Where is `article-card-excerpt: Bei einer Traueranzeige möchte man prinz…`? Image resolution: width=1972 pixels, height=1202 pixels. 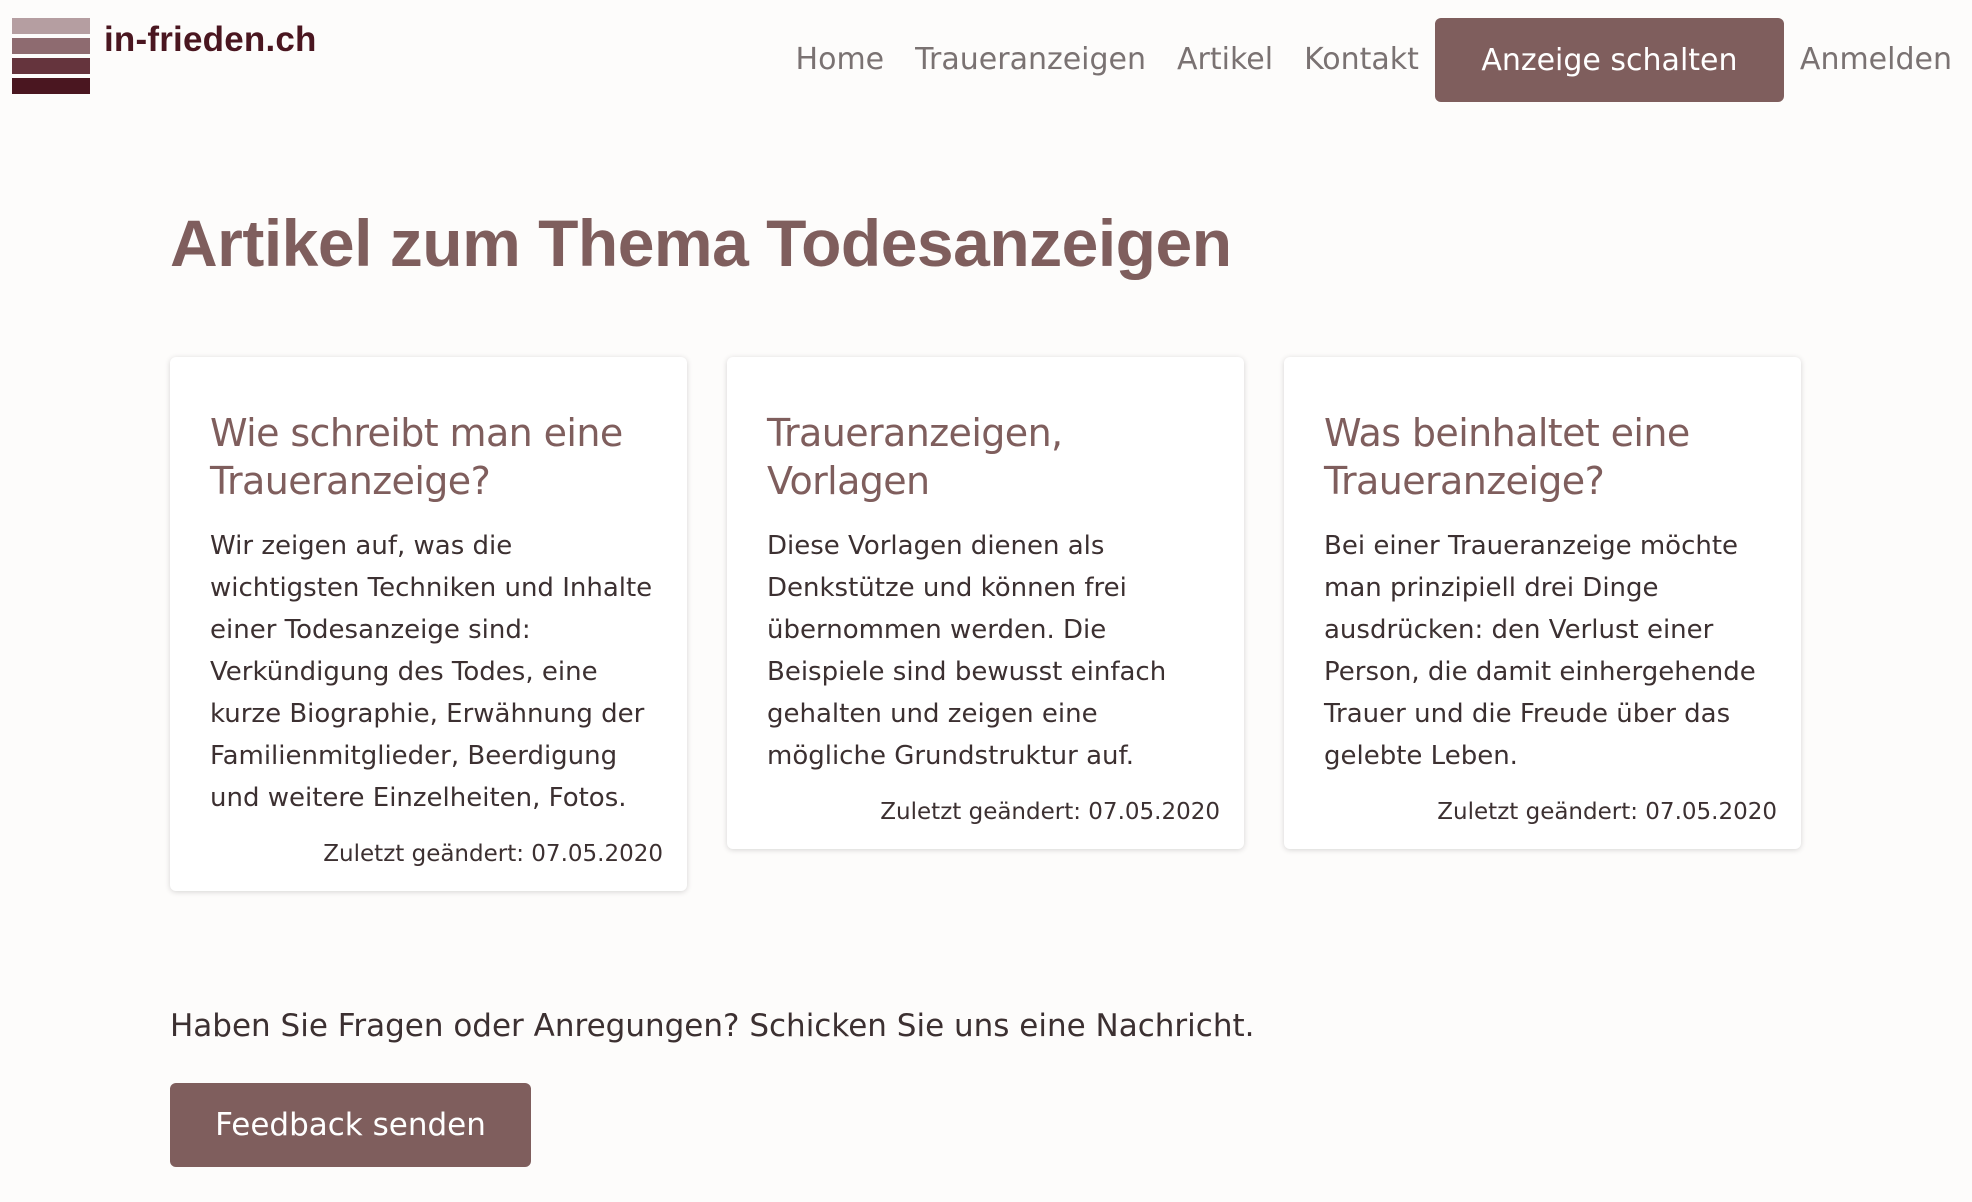 article-card-excerpt: Bei einer Traueranzeige möchte man prinz… is located at coordinates (1540, 651).